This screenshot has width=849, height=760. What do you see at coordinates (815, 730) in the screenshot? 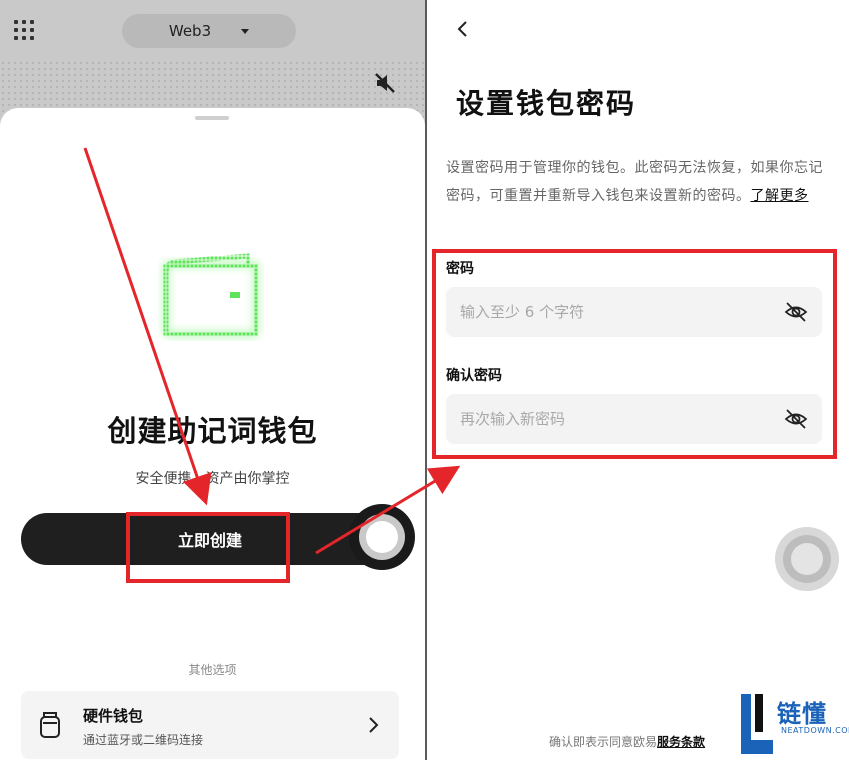
I see `watermark-domain: NEATDOWN.COM` at bounding box center [815, 730].